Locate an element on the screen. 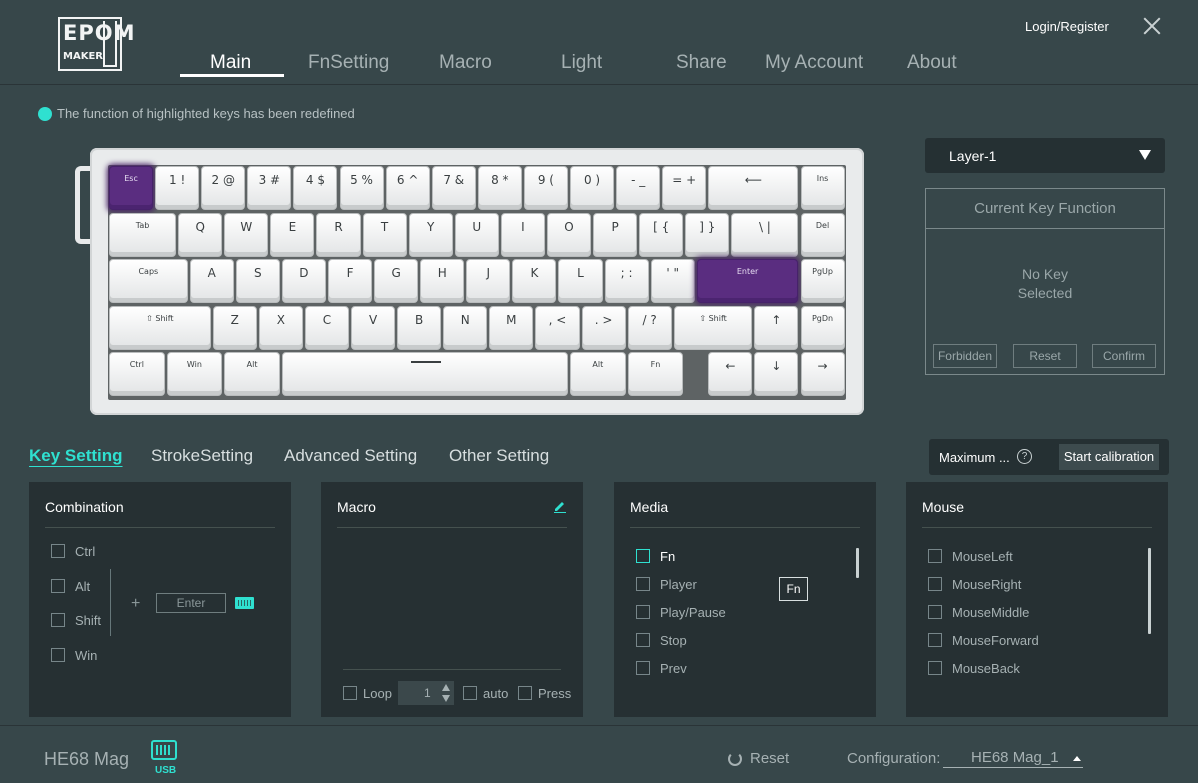  subtab-other-setting: Other Setting is located at coordinates (499, 456).